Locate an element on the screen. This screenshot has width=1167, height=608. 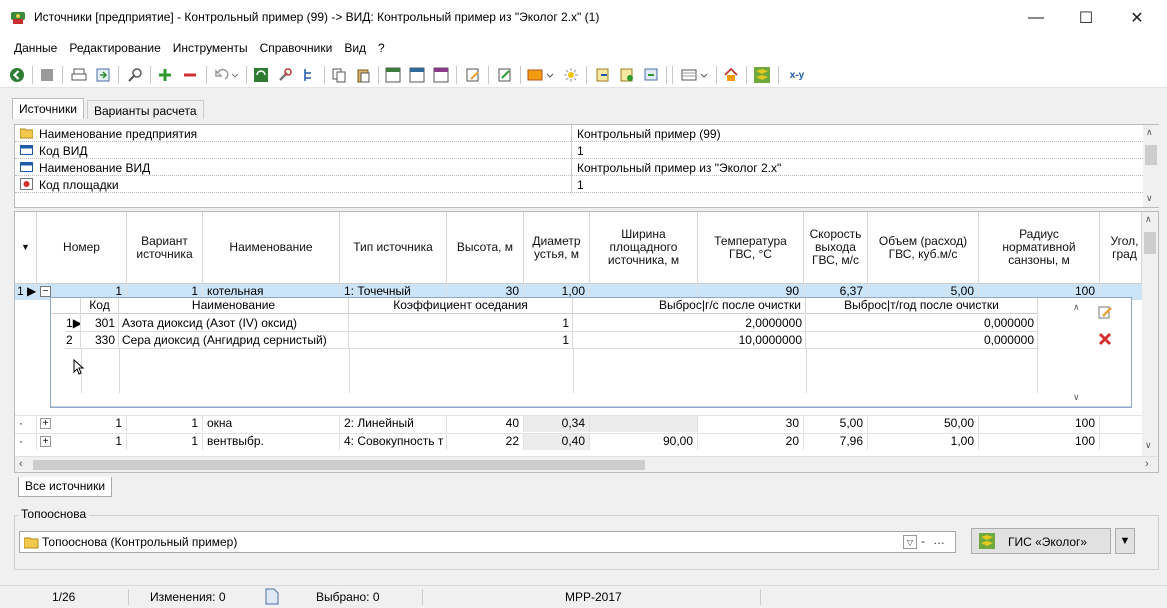
paste-icon is located at coordinates (363, 75).